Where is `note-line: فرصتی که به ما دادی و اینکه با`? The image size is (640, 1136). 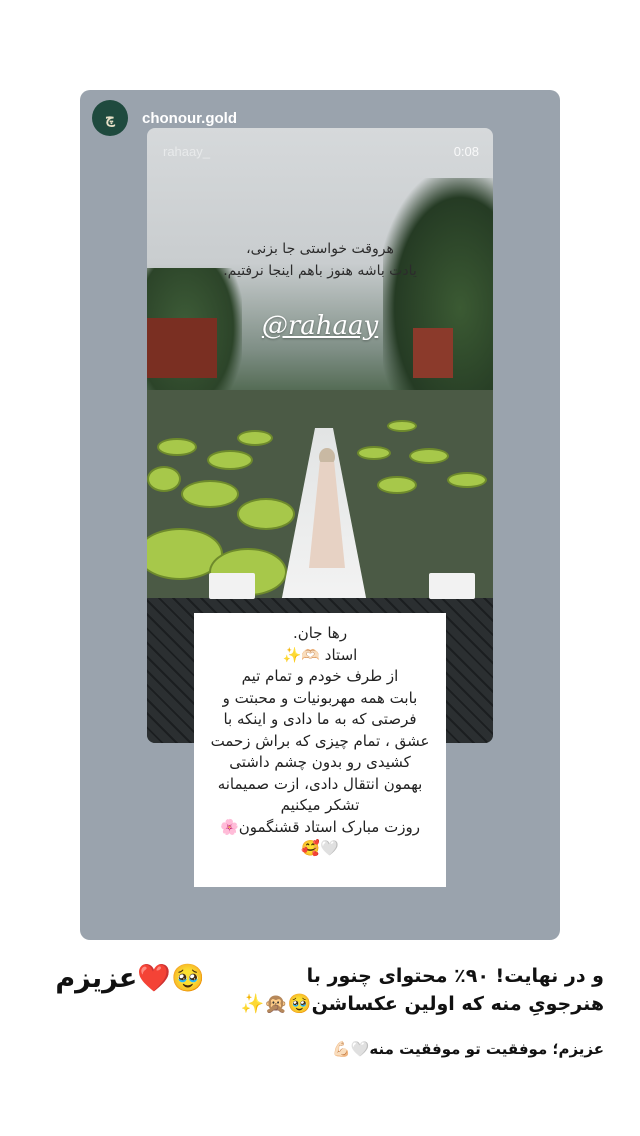 note-line: فرصتی که به ما دادی و اینکه با is located at coordinates (320, 719).